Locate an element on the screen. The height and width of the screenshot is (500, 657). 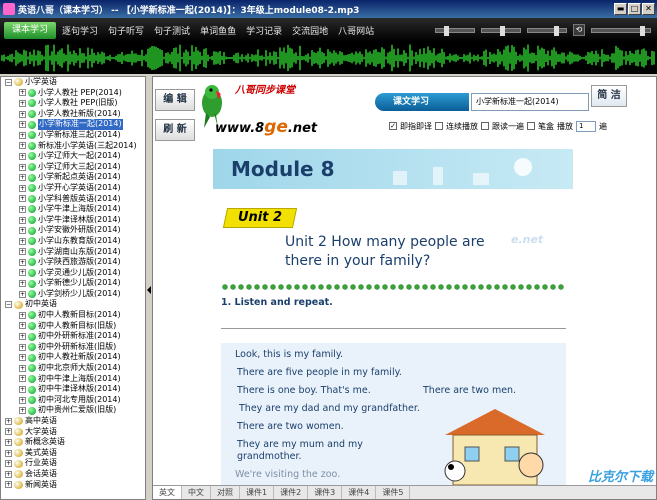
tree-item: + 小学湖南山东版(2014) is located at coordinates (73, 252).